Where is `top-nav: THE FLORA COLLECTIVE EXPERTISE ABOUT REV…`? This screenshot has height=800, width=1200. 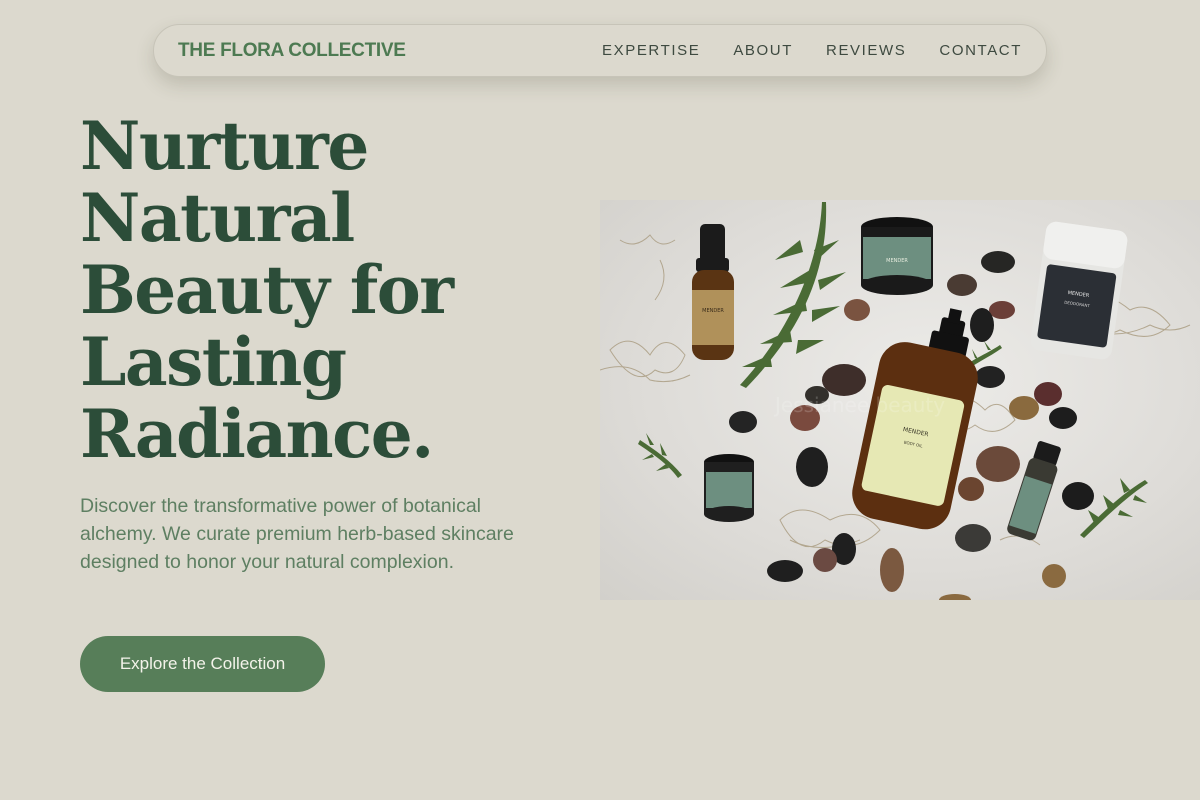 top-nav: THE FLORA COLLECTIVE EXPERTISE ABOUT REV… is located at coordinates (600, 50).